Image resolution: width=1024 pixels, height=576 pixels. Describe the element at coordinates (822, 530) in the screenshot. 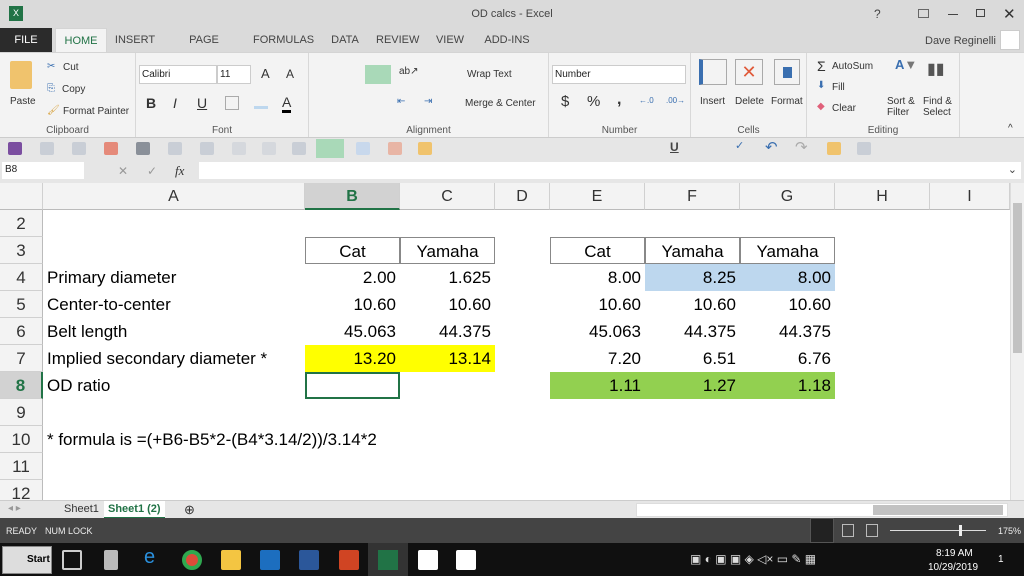

I see `normal-view-button` at that location.